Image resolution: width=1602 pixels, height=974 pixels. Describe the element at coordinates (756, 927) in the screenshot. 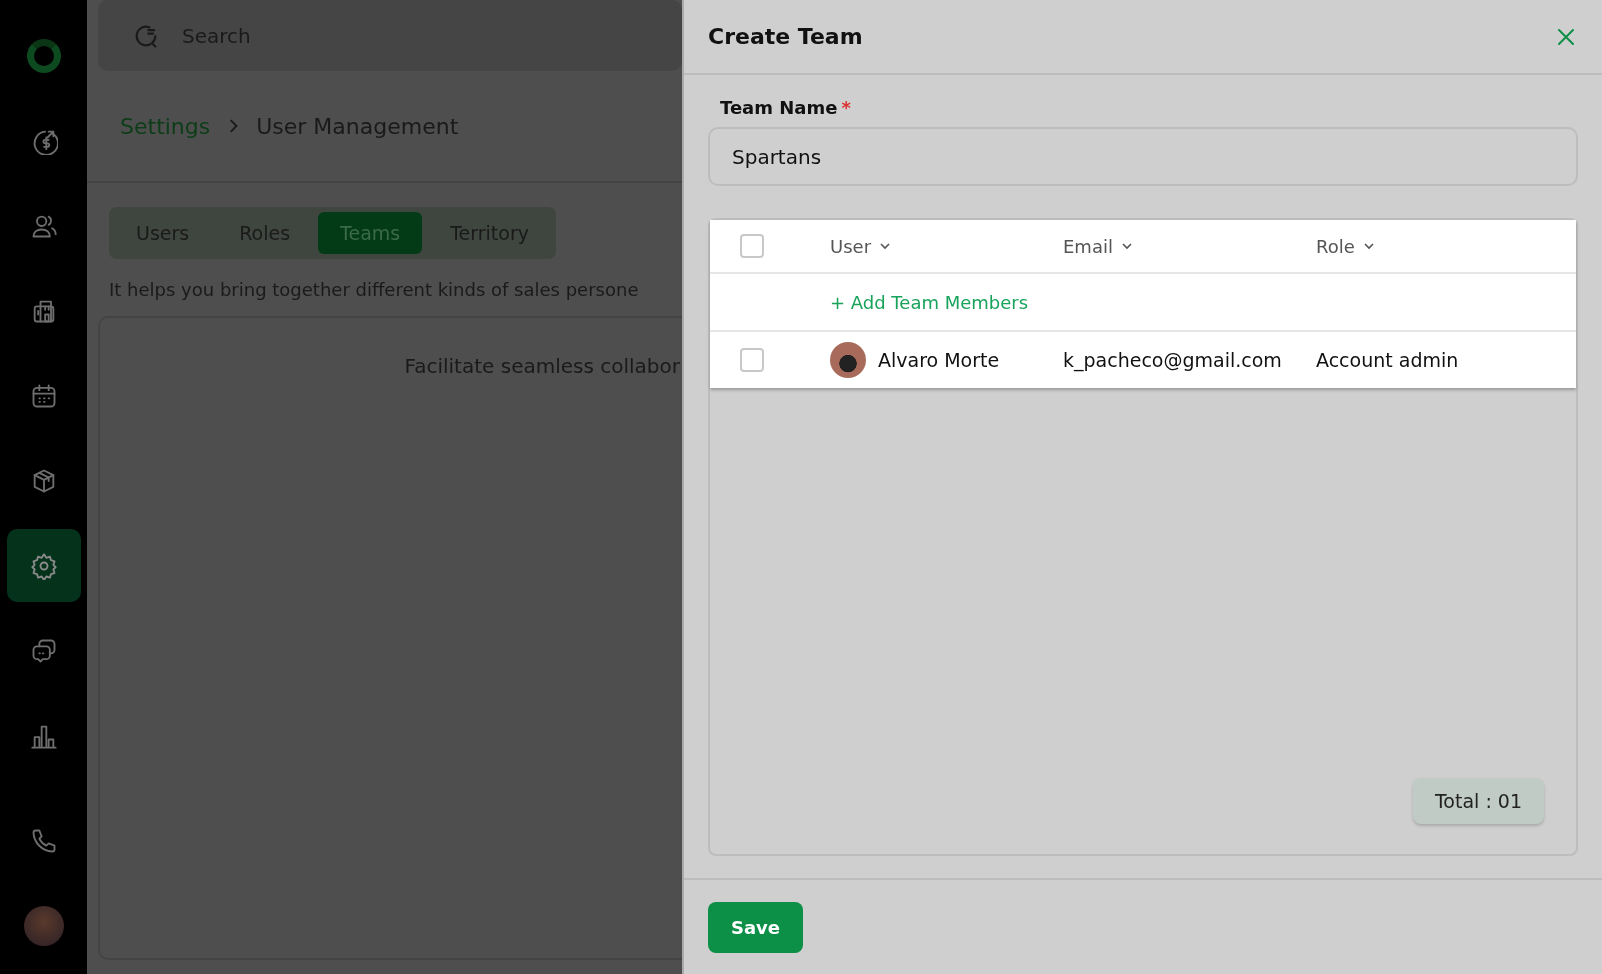

I see `save-button: Save` at that location.